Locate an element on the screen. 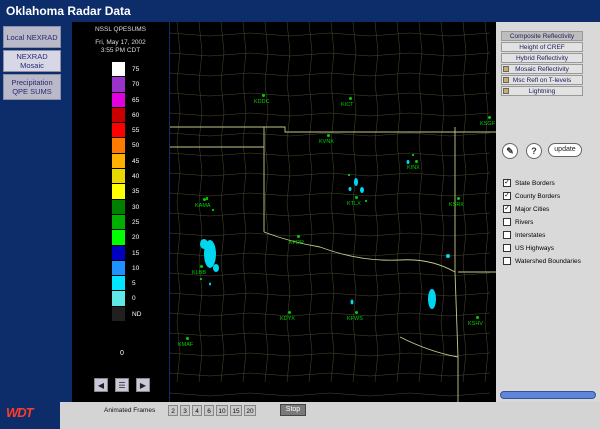 Image resolution: width=600 pixels, height=429 pixels. tab-nexrad-mosaic: NEXRAD Mosaic is located at coordinates (32, 61).